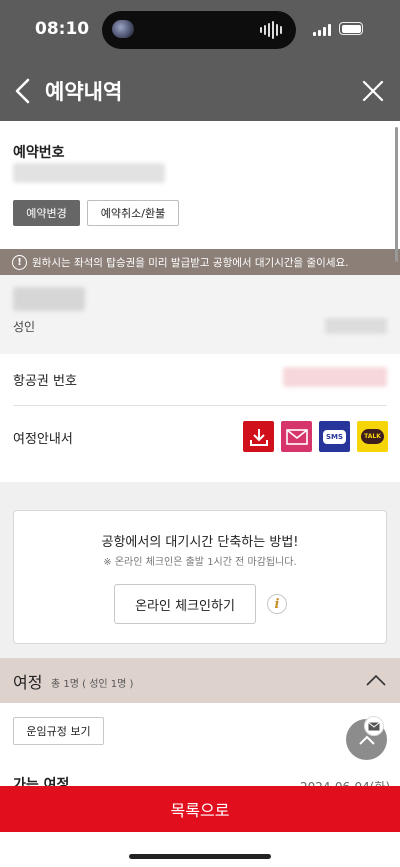  Describe the element at coordinates (185, 604) in the screenshot. I see `online-checkin-button: 온라인 체크인하기` at that location.